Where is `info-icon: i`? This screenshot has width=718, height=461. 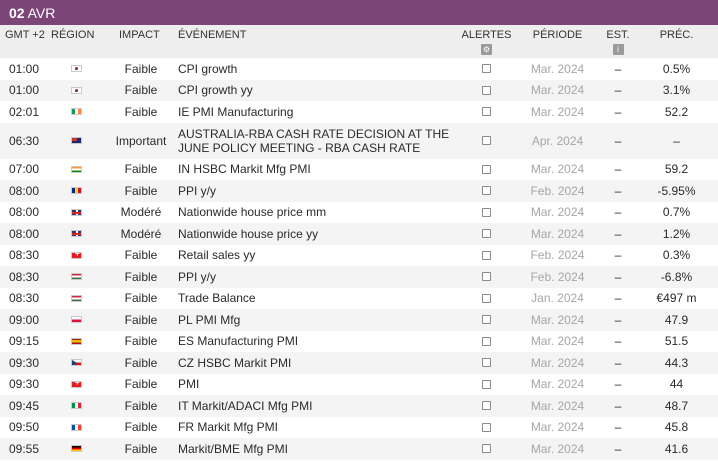 info-icon: i is located at coordinates (618, 49).